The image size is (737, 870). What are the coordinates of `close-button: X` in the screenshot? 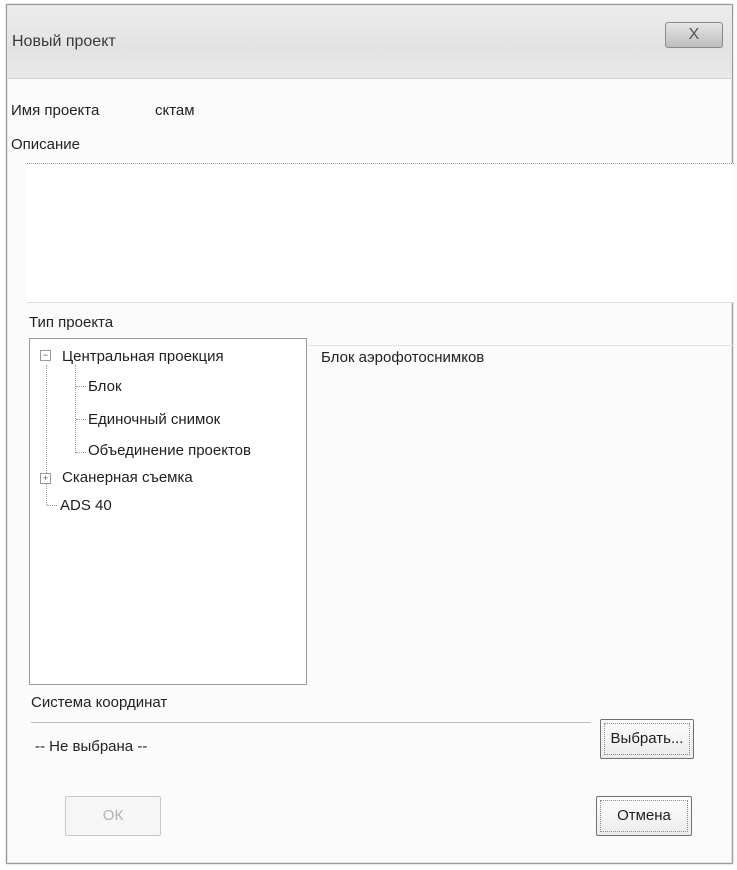 It's located at (694, 35).